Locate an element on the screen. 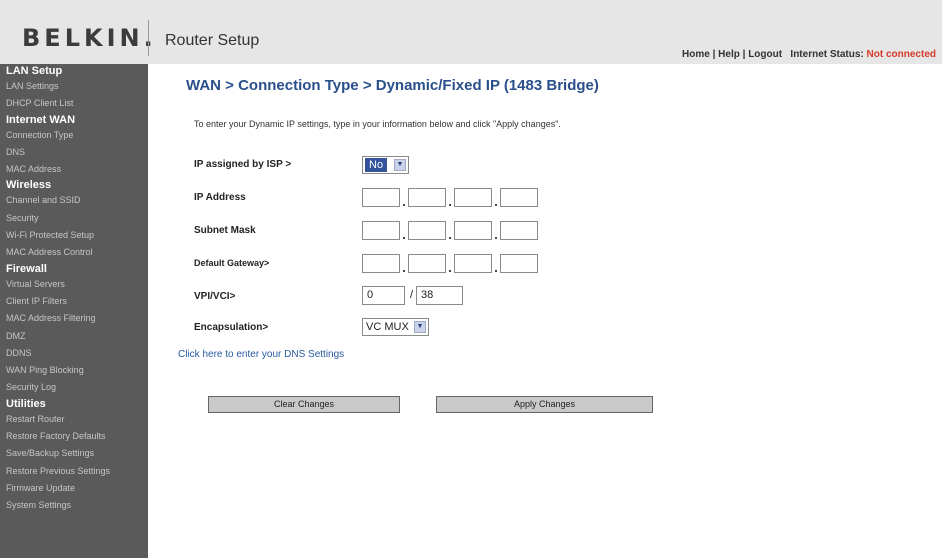 This screenshot has width=942, height=558. subnet-mask-label: Subnet Mask is located at coordinates (225, 230).